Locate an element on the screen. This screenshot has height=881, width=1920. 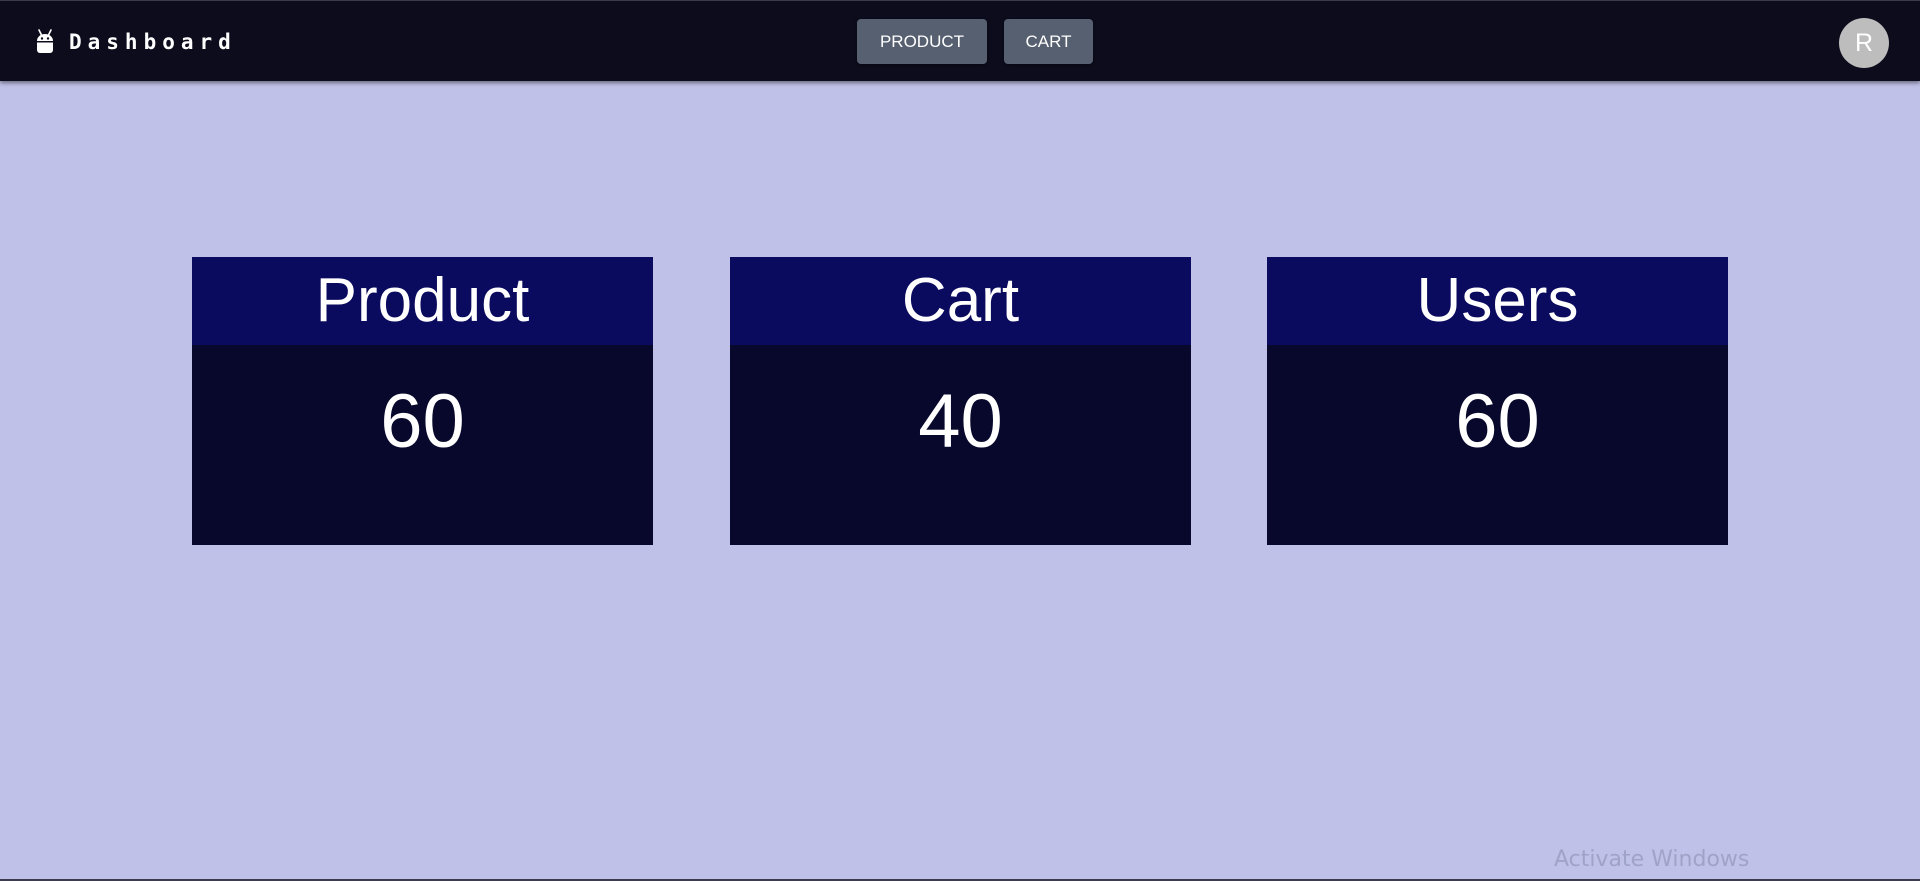
nav-product-button: PRODUCT is located at coordinates (922, 41).